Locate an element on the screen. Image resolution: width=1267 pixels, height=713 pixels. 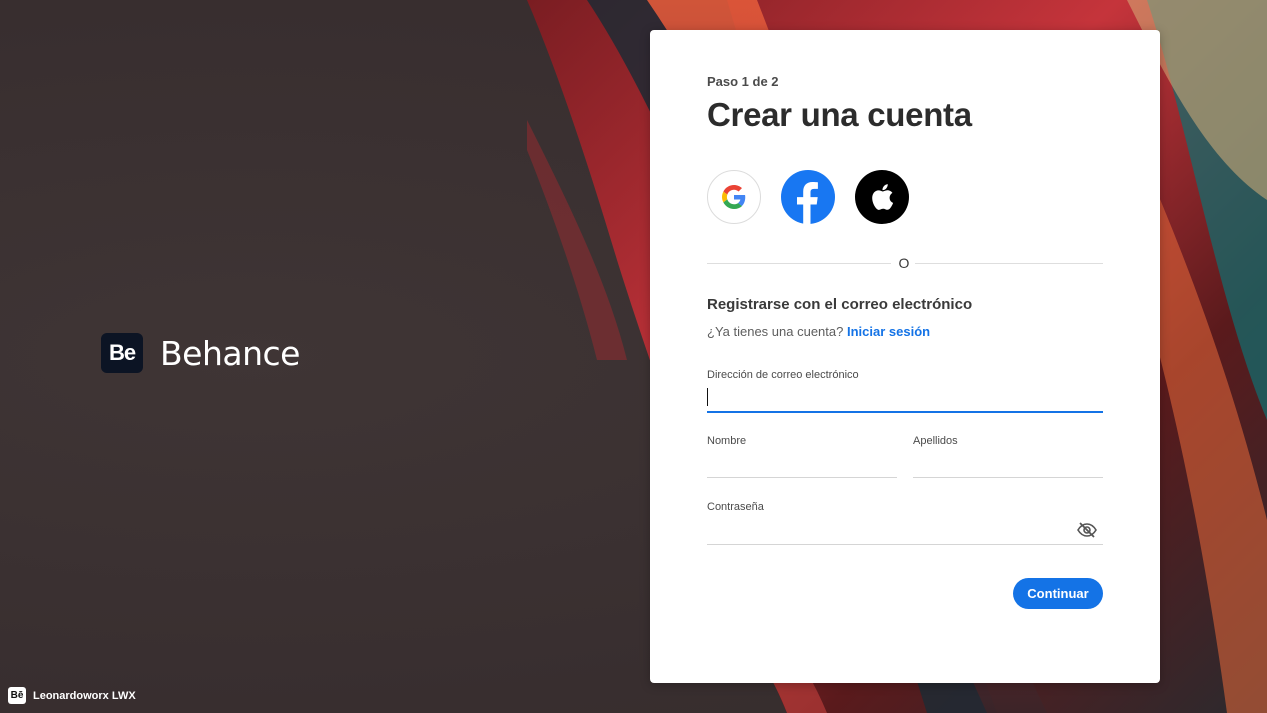
facebook-icon is located at coordinates (807, 203).